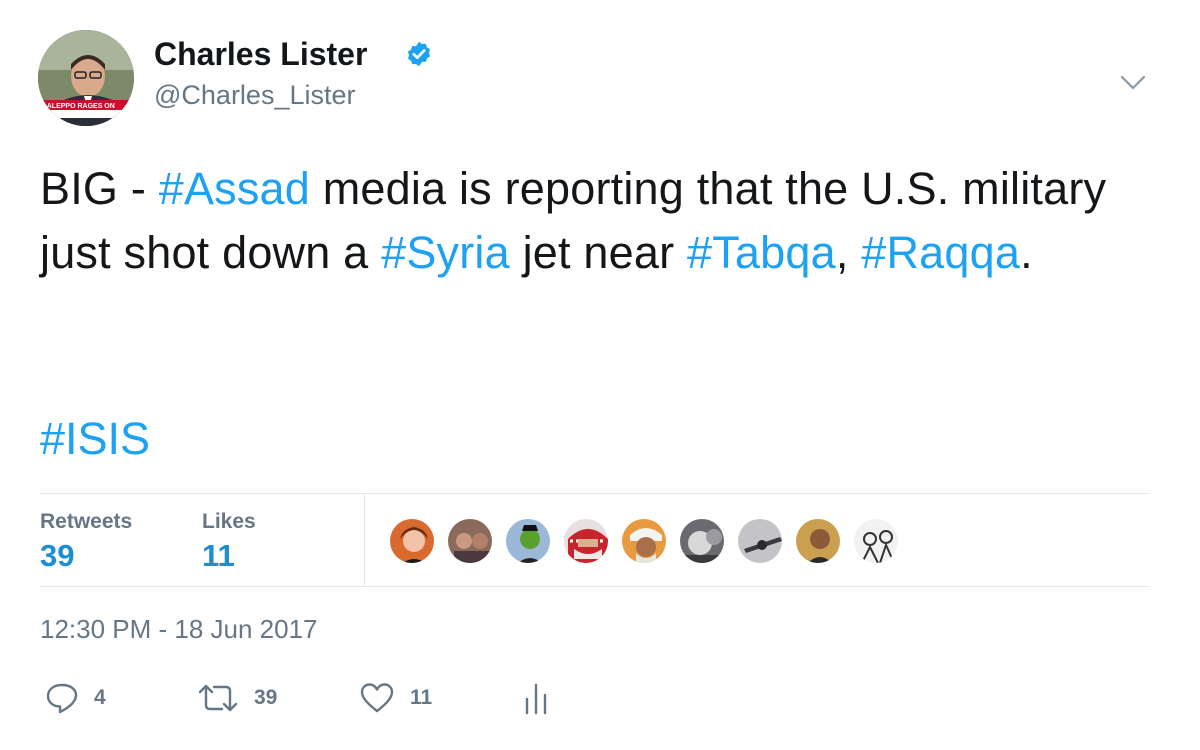 Image resolution: width=1200 pixels, height=750 pixels. Describe the element at coordinates (255, 95) in the screenshot. I see `author-handle: @Charles_Lister` at that location.